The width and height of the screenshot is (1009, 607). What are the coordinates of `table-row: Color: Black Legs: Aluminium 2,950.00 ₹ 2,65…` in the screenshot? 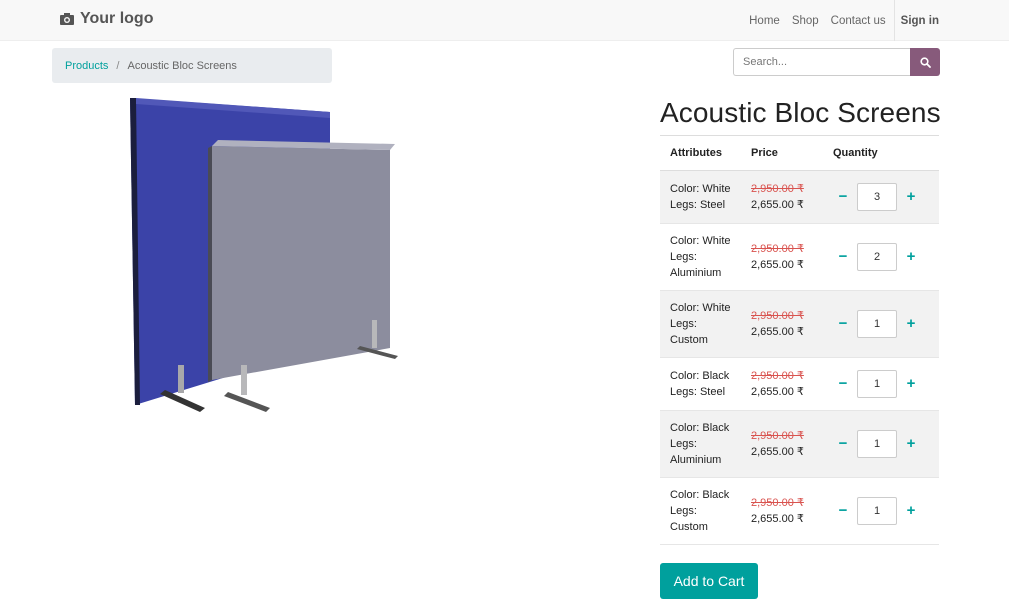 It's located at (799, 444).